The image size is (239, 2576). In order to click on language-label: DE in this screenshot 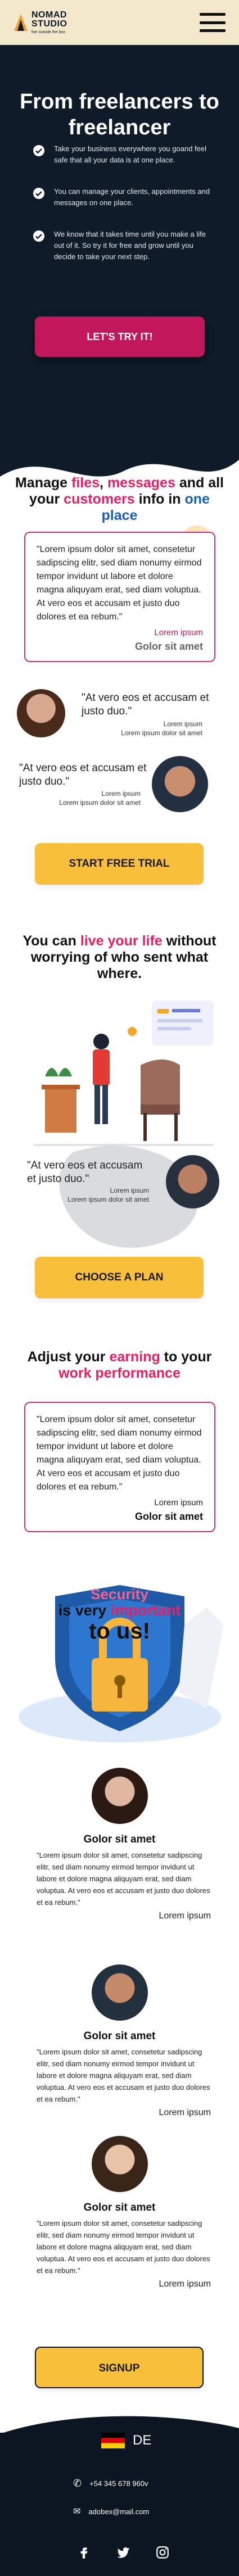, I will do `click(142, 2440)`.